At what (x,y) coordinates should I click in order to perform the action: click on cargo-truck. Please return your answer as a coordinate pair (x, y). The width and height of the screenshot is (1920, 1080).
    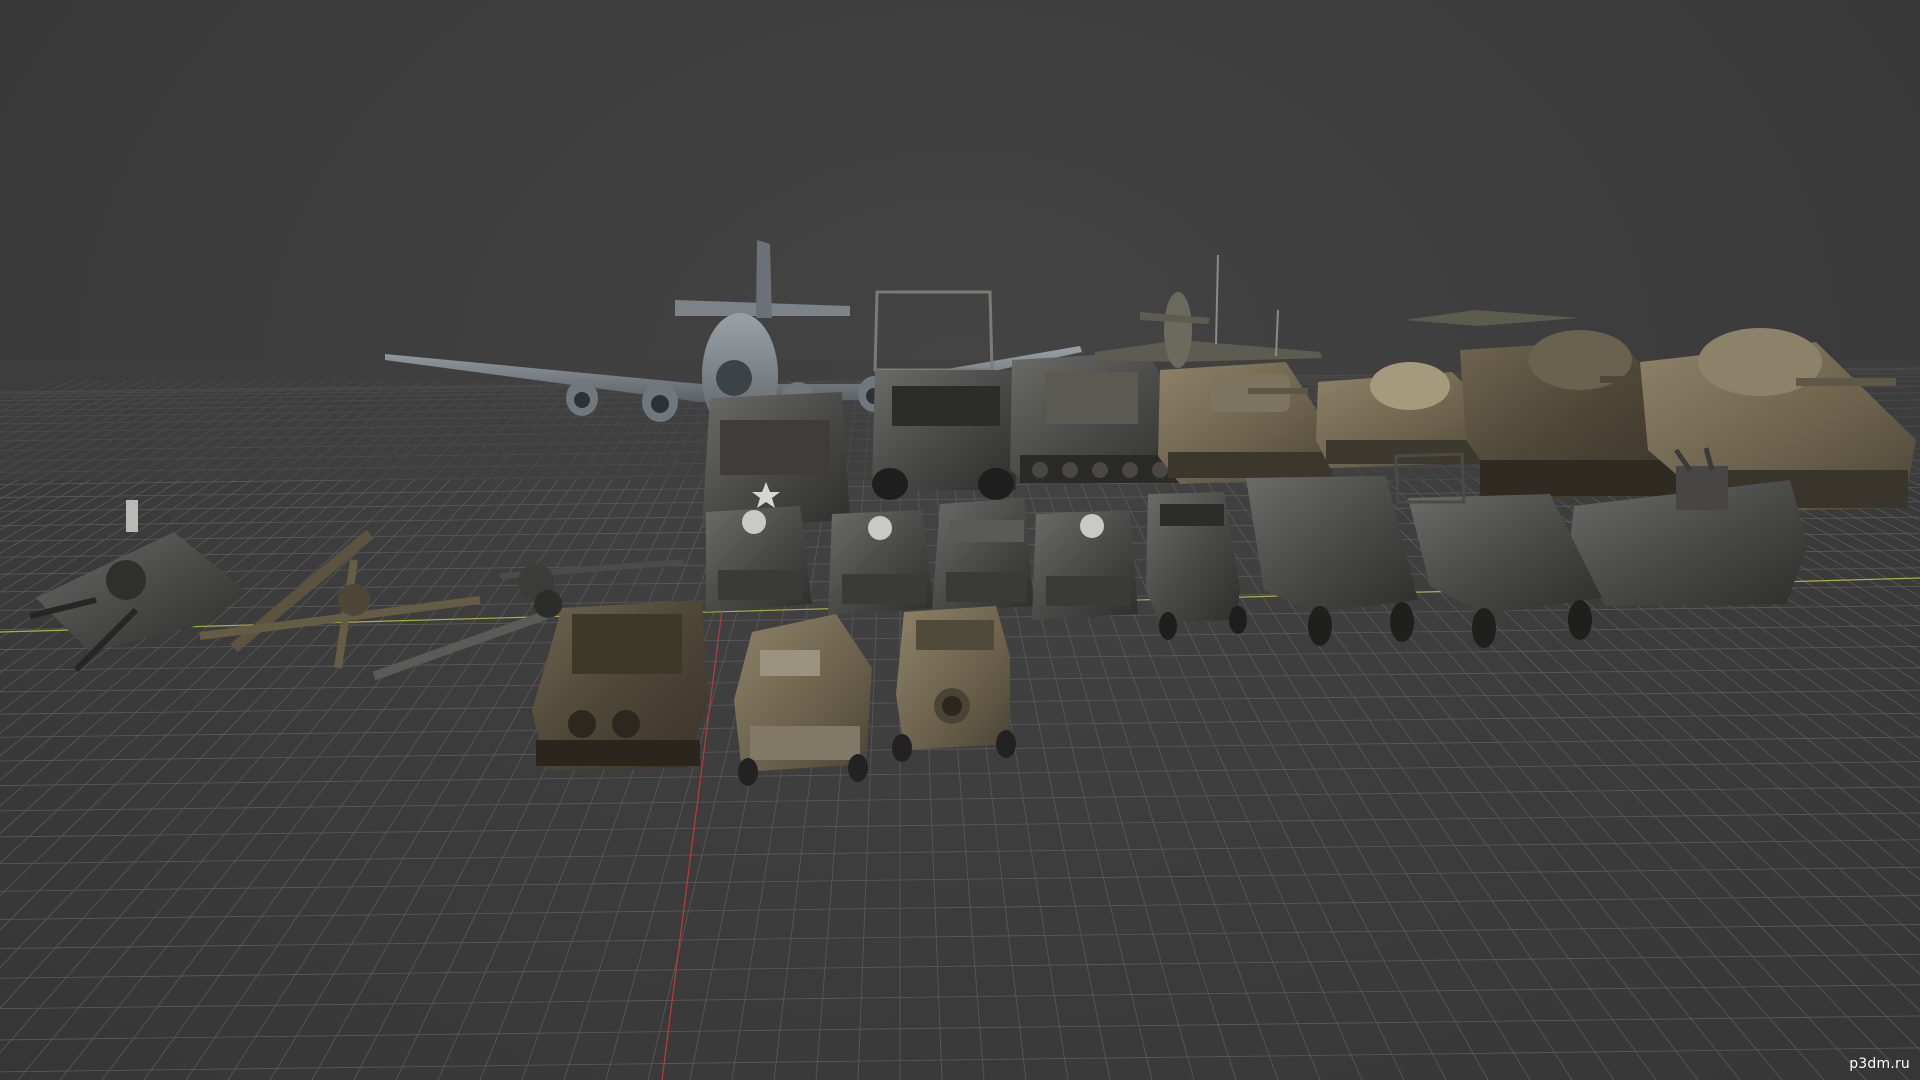
    Looking at the image, I should click on (944, 395).